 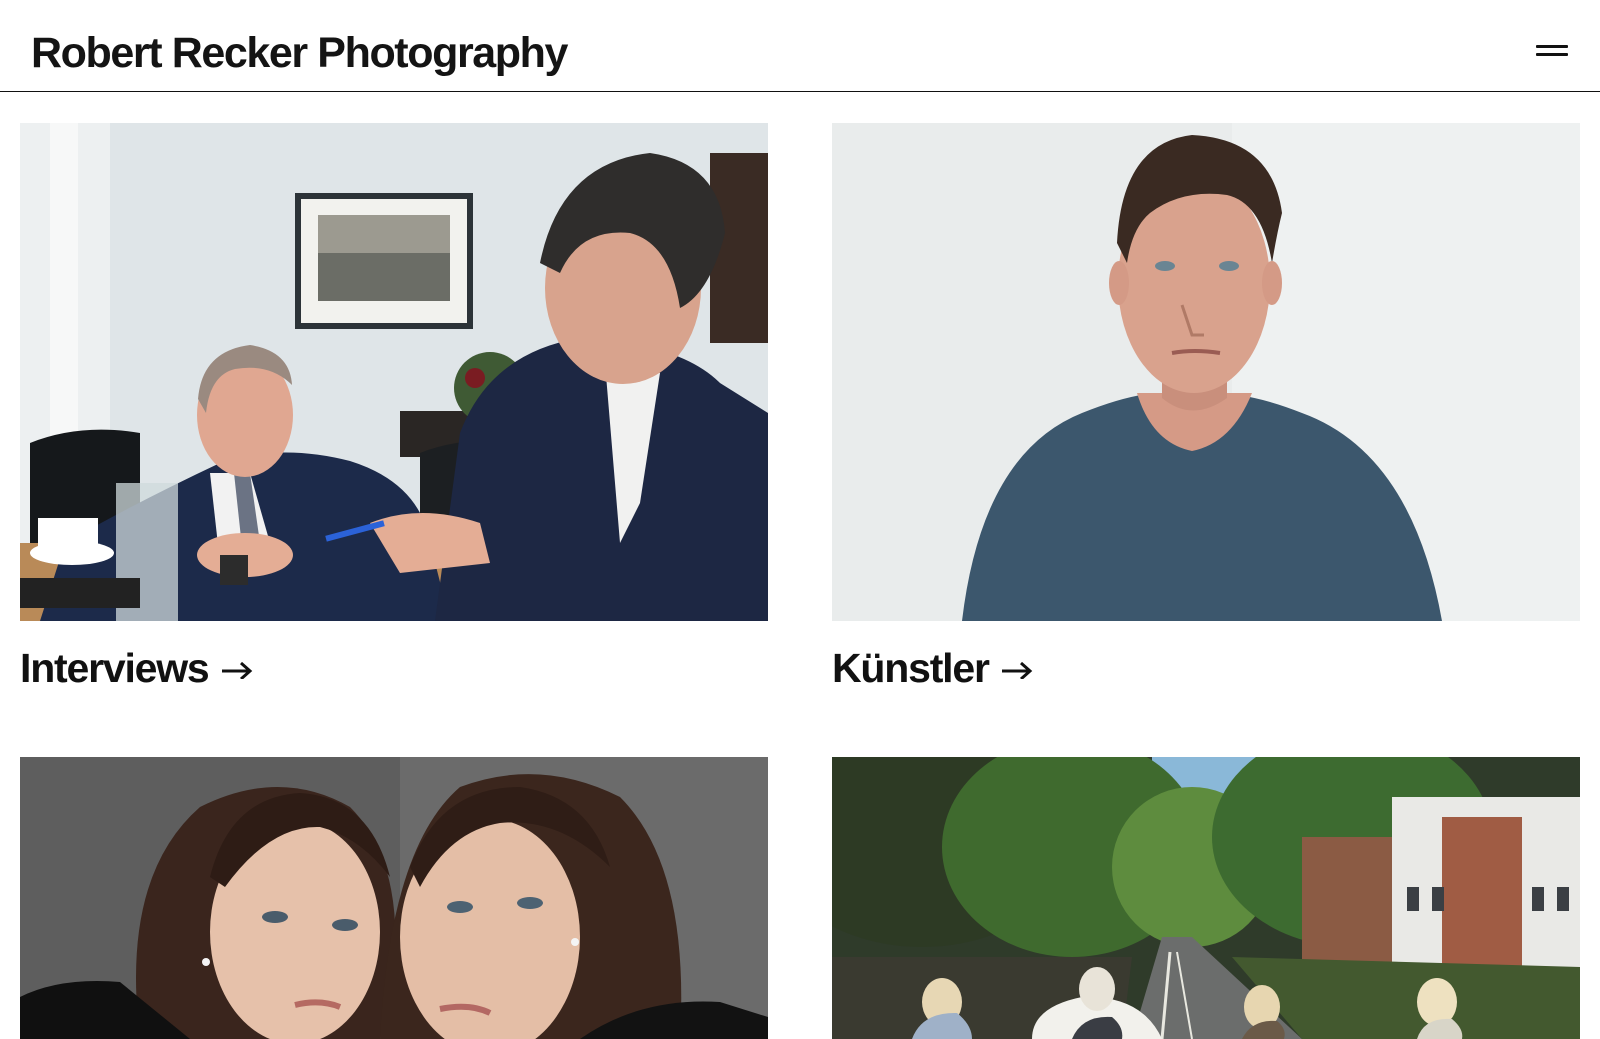 What do you see at coordinates (1552, 46) in the screenshot?
I see `hamburger-menu-icon` at bounding box center [1552, 46].